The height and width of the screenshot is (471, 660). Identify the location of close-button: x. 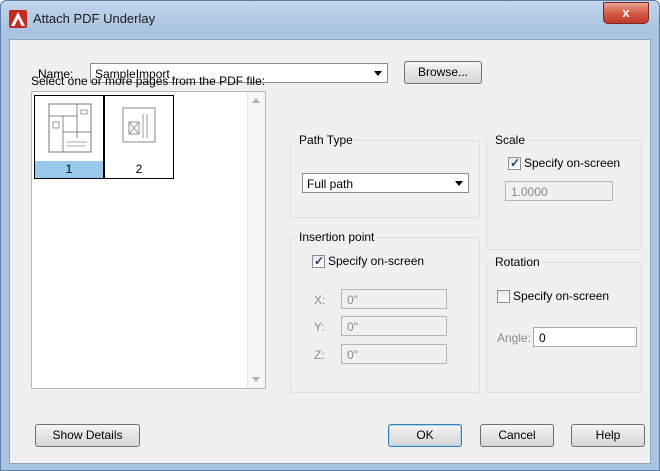
(626, 13).